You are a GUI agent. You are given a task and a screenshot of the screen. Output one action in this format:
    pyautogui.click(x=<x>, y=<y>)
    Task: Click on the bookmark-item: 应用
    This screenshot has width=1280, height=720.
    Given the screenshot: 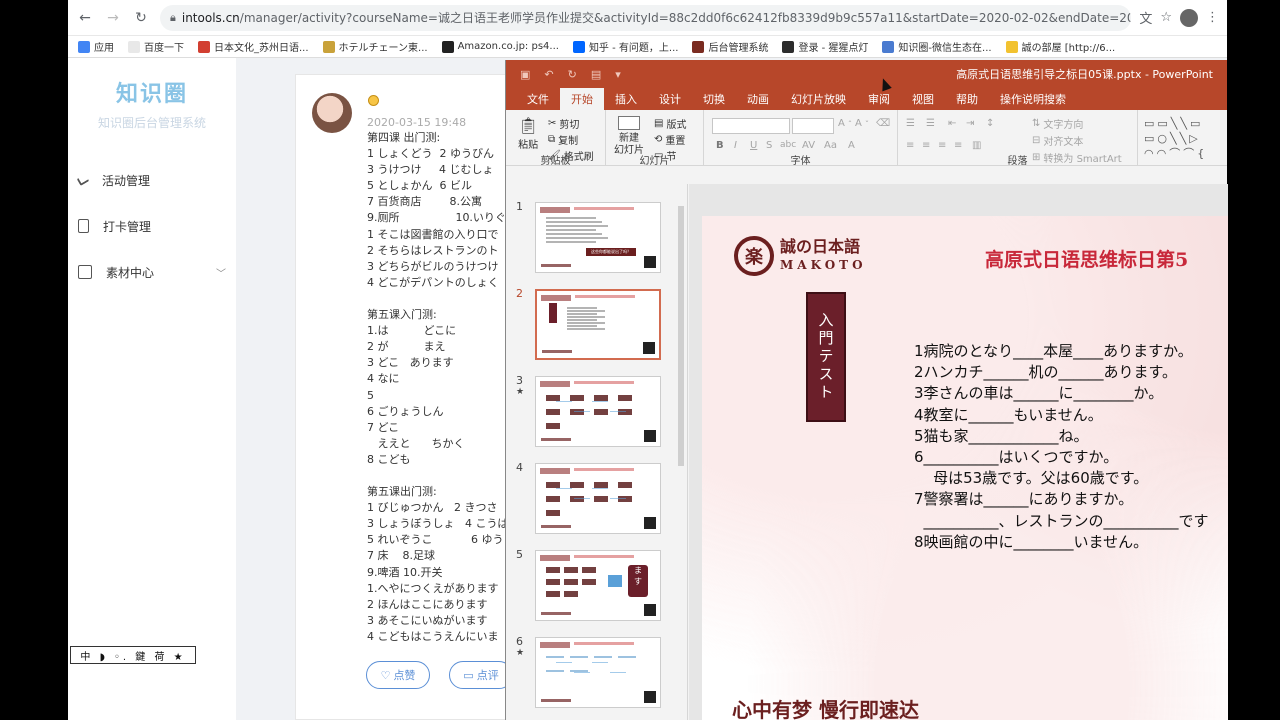 What is the action you would take?
    pyautogui.click(x=96, y=46)
    